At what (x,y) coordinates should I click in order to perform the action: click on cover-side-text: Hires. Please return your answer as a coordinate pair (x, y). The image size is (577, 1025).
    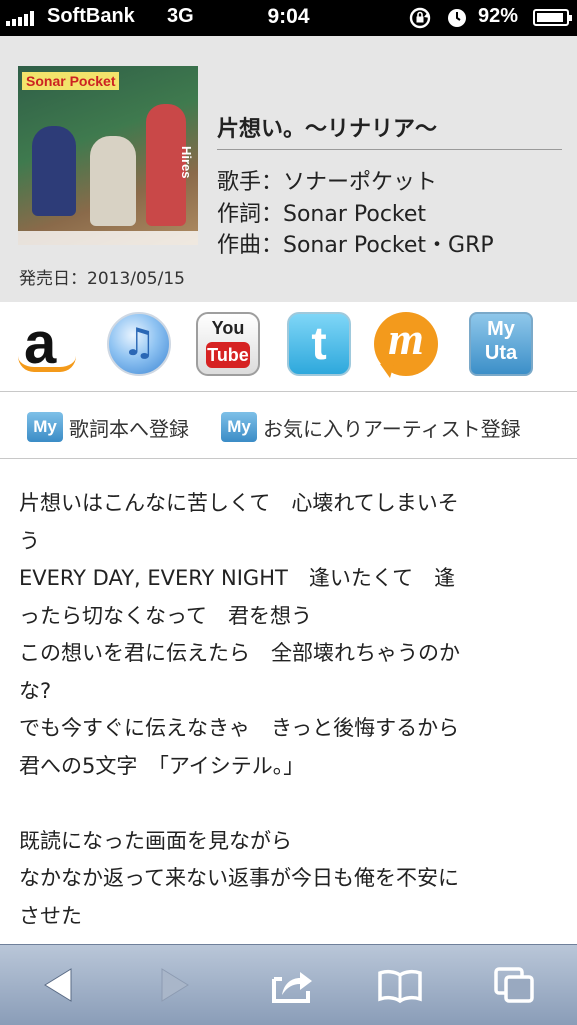
    Looking at the image, I should click on (186, 162).